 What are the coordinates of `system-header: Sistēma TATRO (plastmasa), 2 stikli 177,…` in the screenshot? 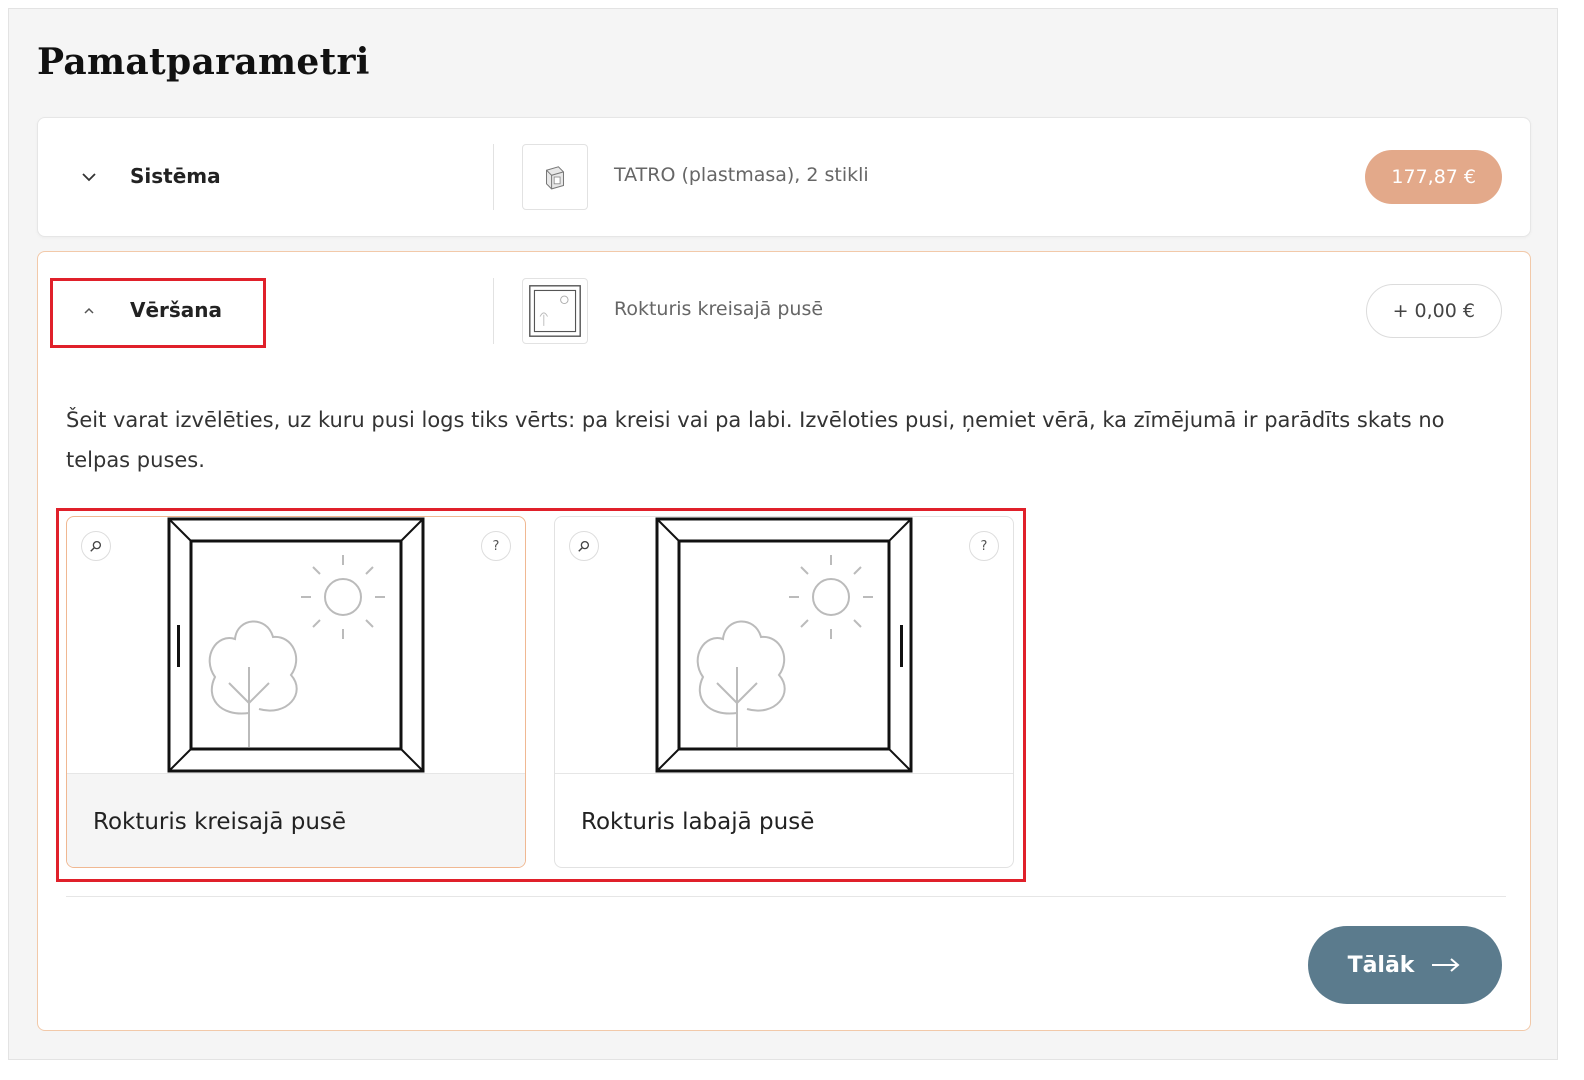 It's located at (784, 177).